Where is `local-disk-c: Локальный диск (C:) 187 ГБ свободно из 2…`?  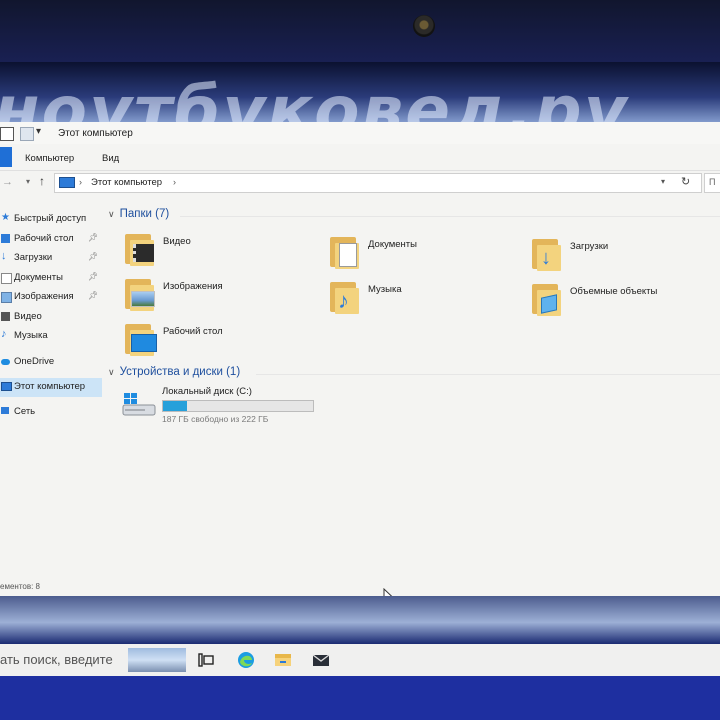
local-disk-c: Локальный диск (C:) 187 ГБ свободно из 2… is located at coordinates (220, 408).